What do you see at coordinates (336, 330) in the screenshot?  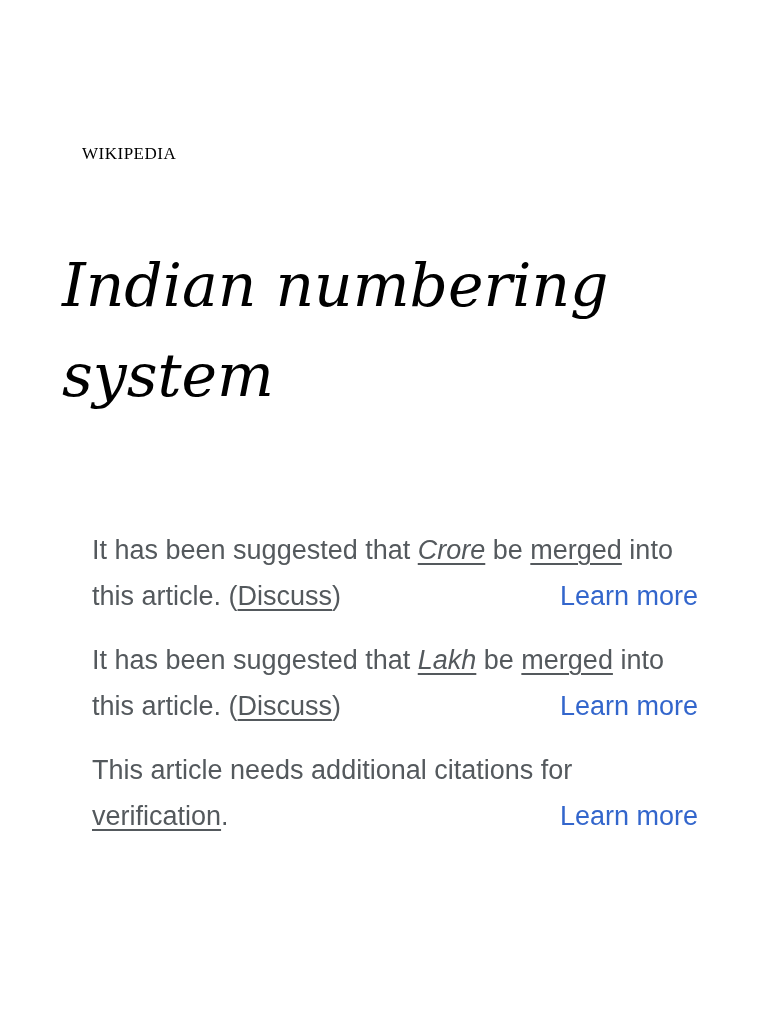 I see `article-title: Indian numbering system` at bounding box center [336, 330].